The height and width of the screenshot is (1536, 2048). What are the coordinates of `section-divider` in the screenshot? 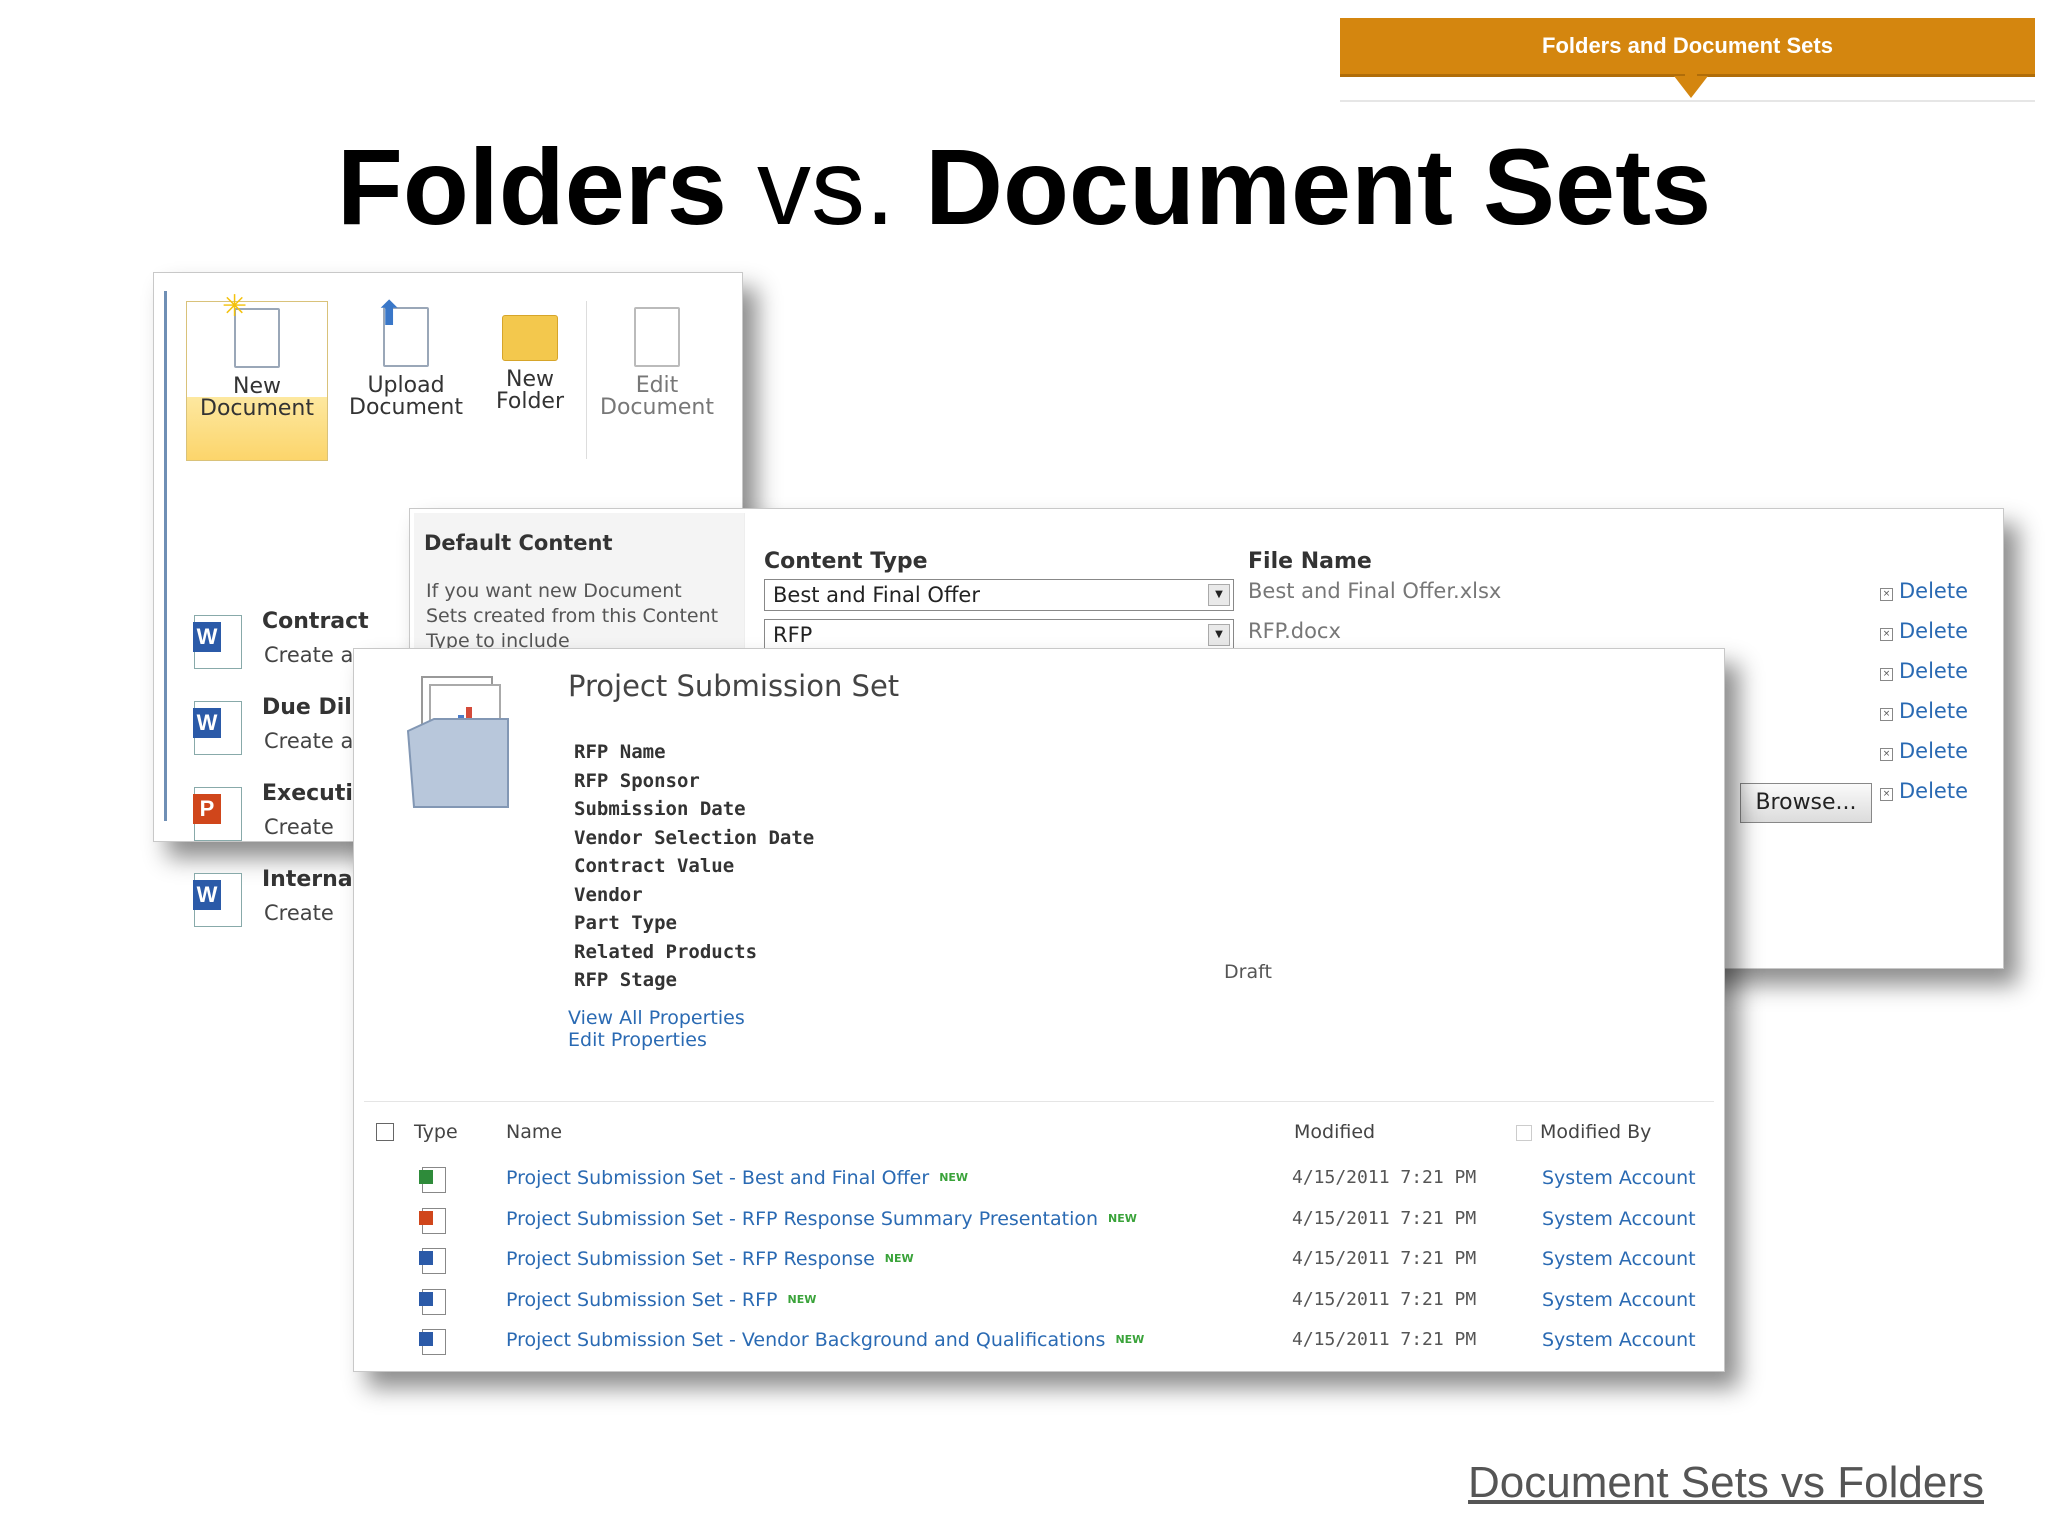 It's located at (1039, 1101).